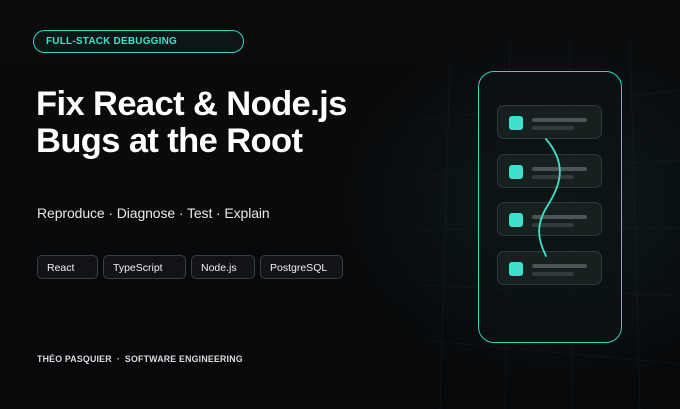  I want to click on tech-chip-label: TypeScript, so click(138, 268).